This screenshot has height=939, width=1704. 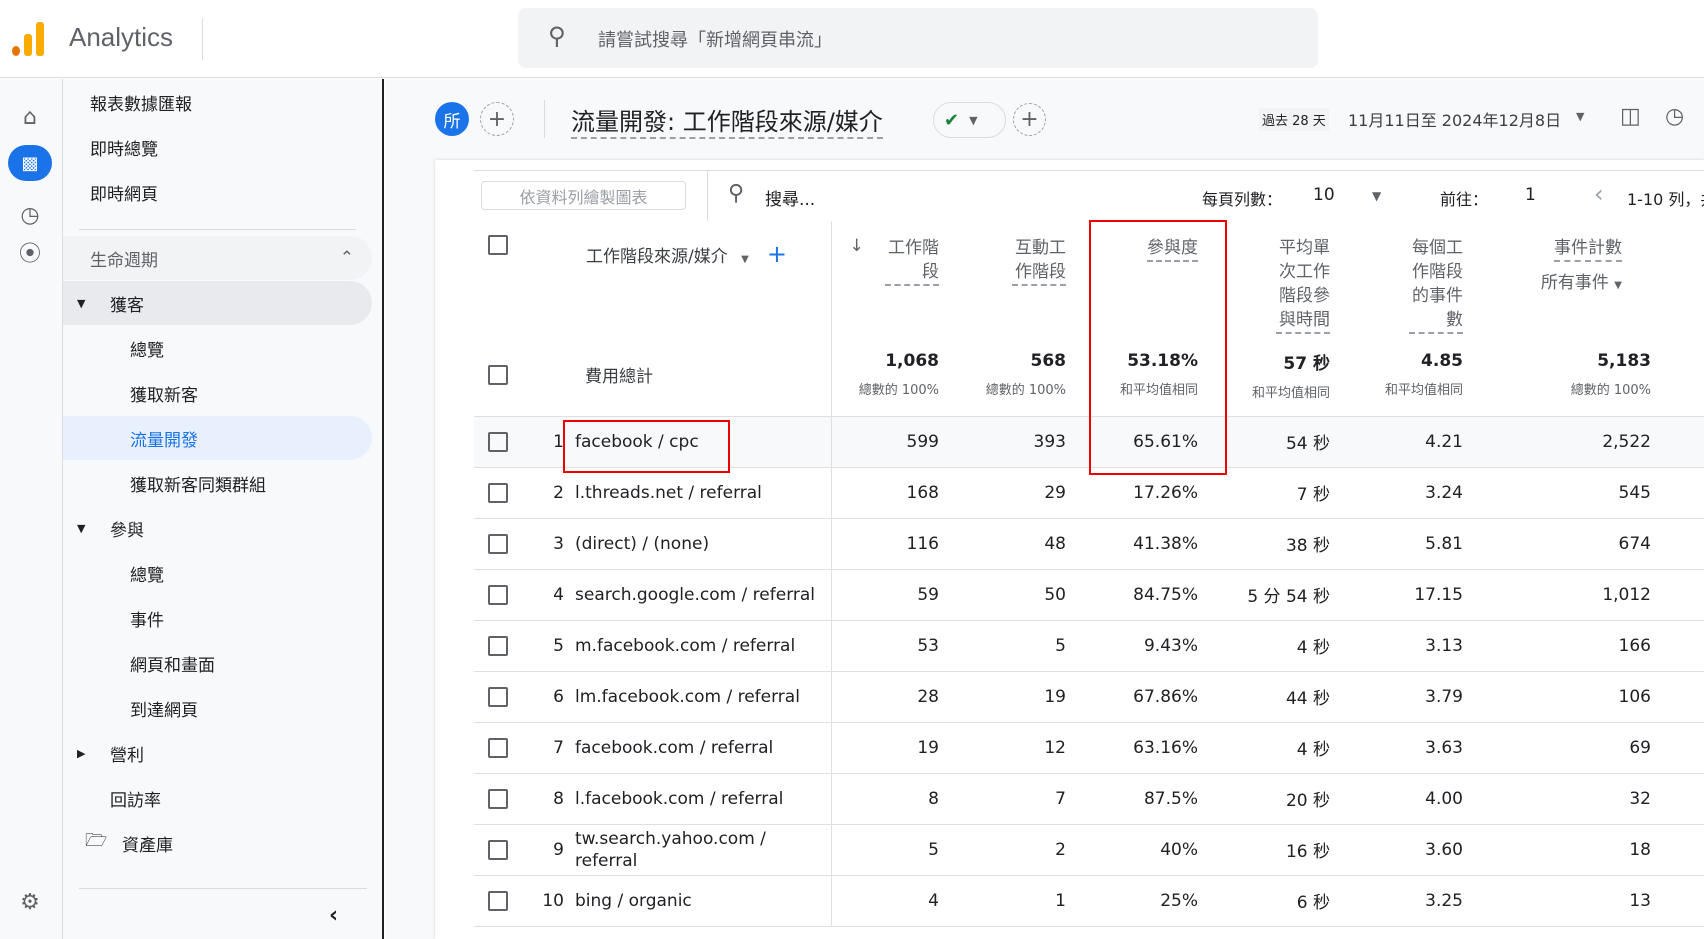 I want to click on row-source-medium: m.facebook.com / referral, so click(x=703, y=646).